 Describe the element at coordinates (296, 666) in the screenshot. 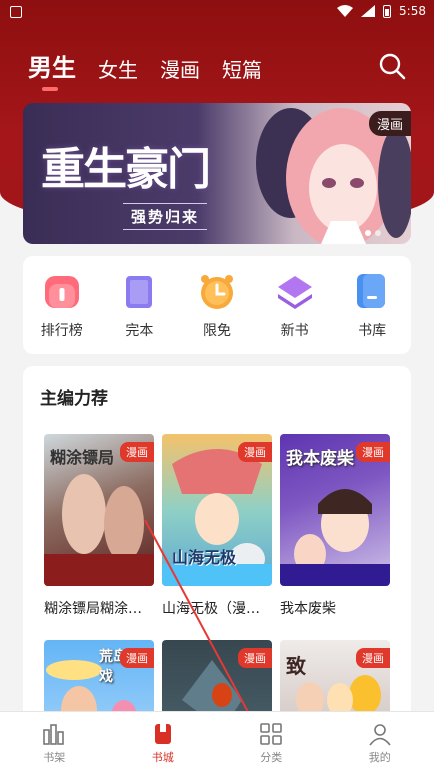

I see `cover-title-art: 致` at that location.